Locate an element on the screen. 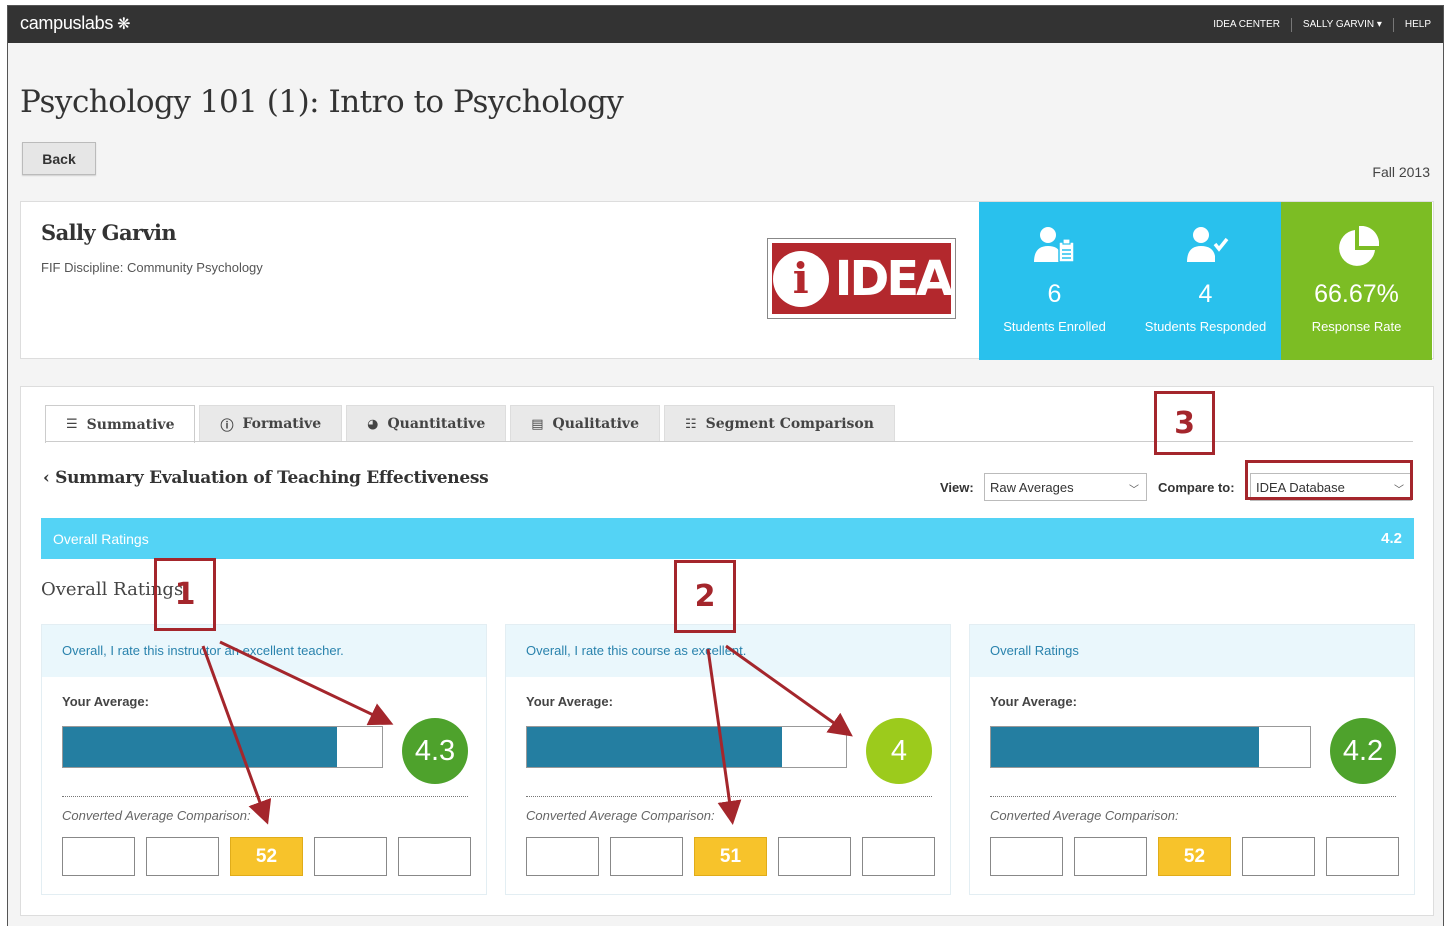 Image resolution: width=1447 pixels, height=926 pixels. comparison-box-highlight: 51 is located at coordinates (730, 856).